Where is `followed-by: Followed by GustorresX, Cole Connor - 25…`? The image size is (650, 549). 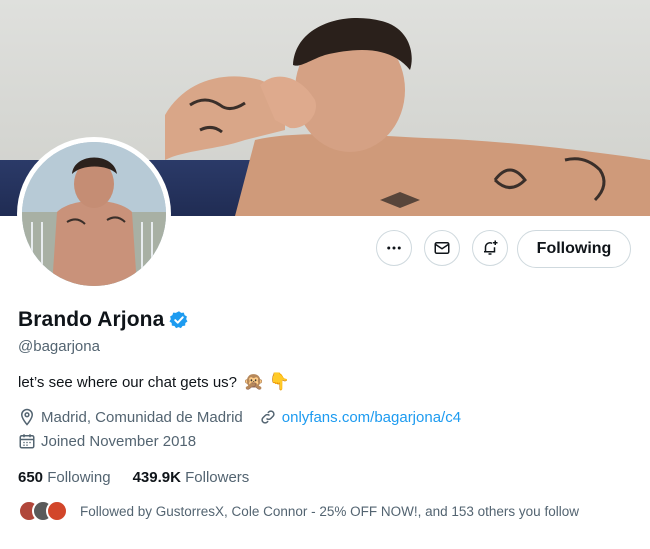
followed-by: Followed by GustorresX, Cole Connor - 25… is located at coordinates (298, 511).